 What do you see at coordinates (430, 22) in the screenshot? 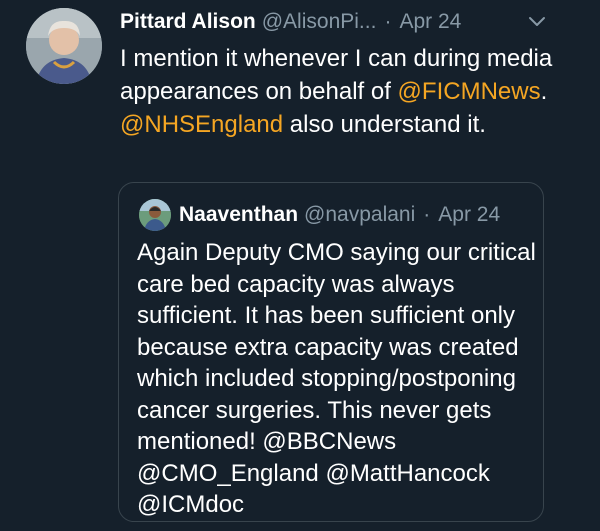
I see `tweet-date: Apr 24` at bounding box center [430, 22].